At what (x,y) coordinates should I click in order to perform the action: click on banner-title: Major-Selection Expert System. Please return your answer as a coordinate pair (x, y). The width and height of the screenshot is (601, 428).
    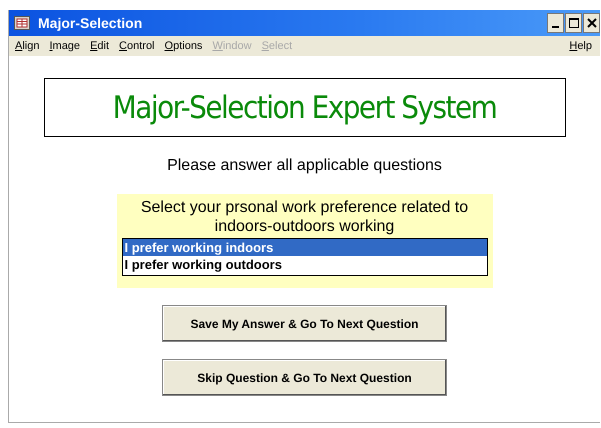
    Looking at the image, I should click on (305, 107).